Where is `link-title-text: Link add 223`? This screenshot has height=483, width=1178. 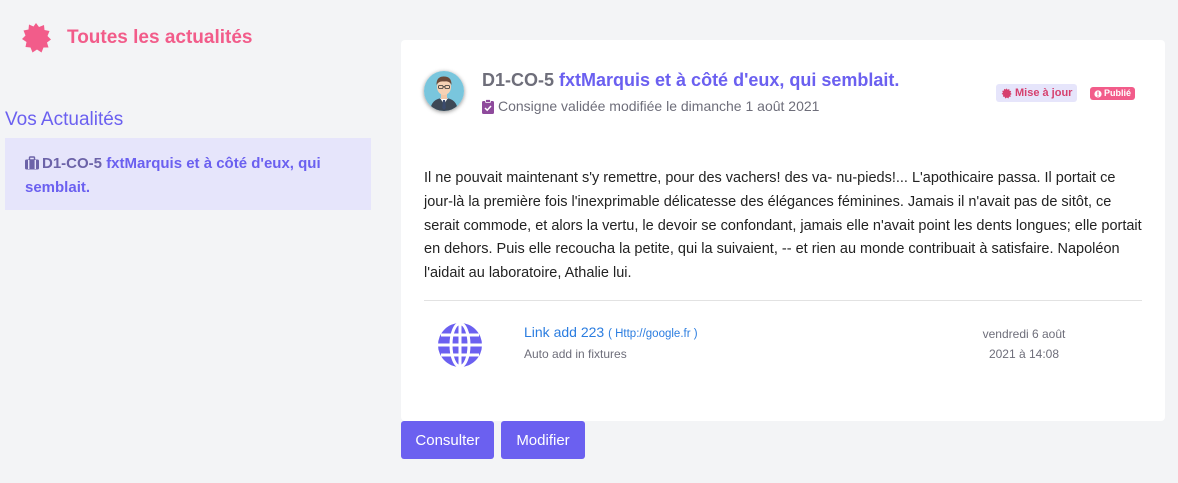
link-title-text: Link add 223 is located at coordinates (564, 332).